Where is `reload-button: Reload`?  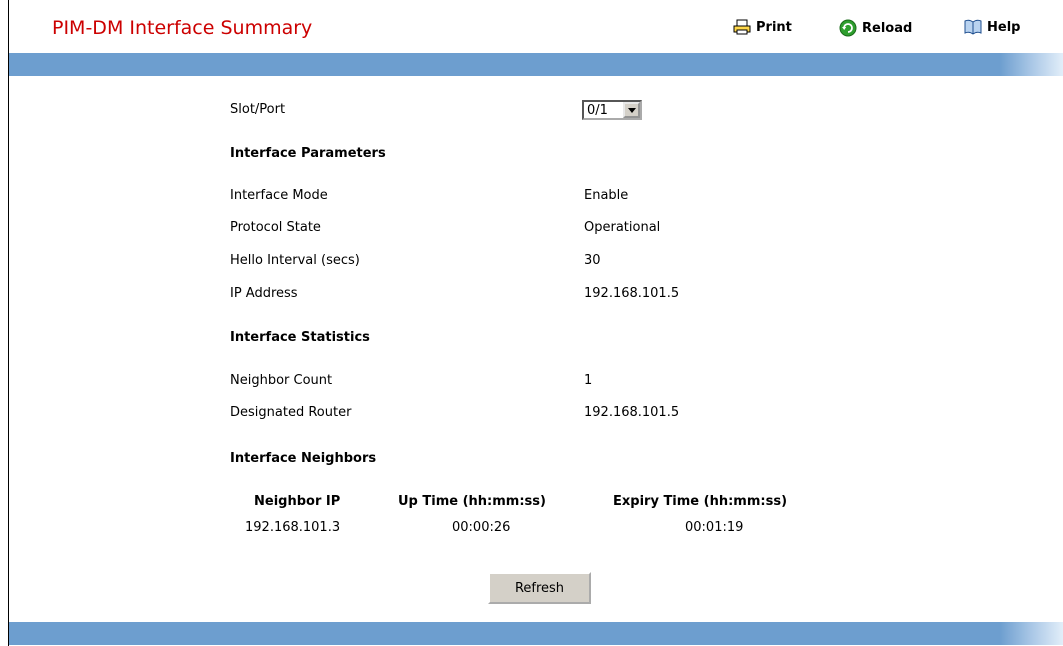
reload-button: Reload is located at coordinates (875, 28).